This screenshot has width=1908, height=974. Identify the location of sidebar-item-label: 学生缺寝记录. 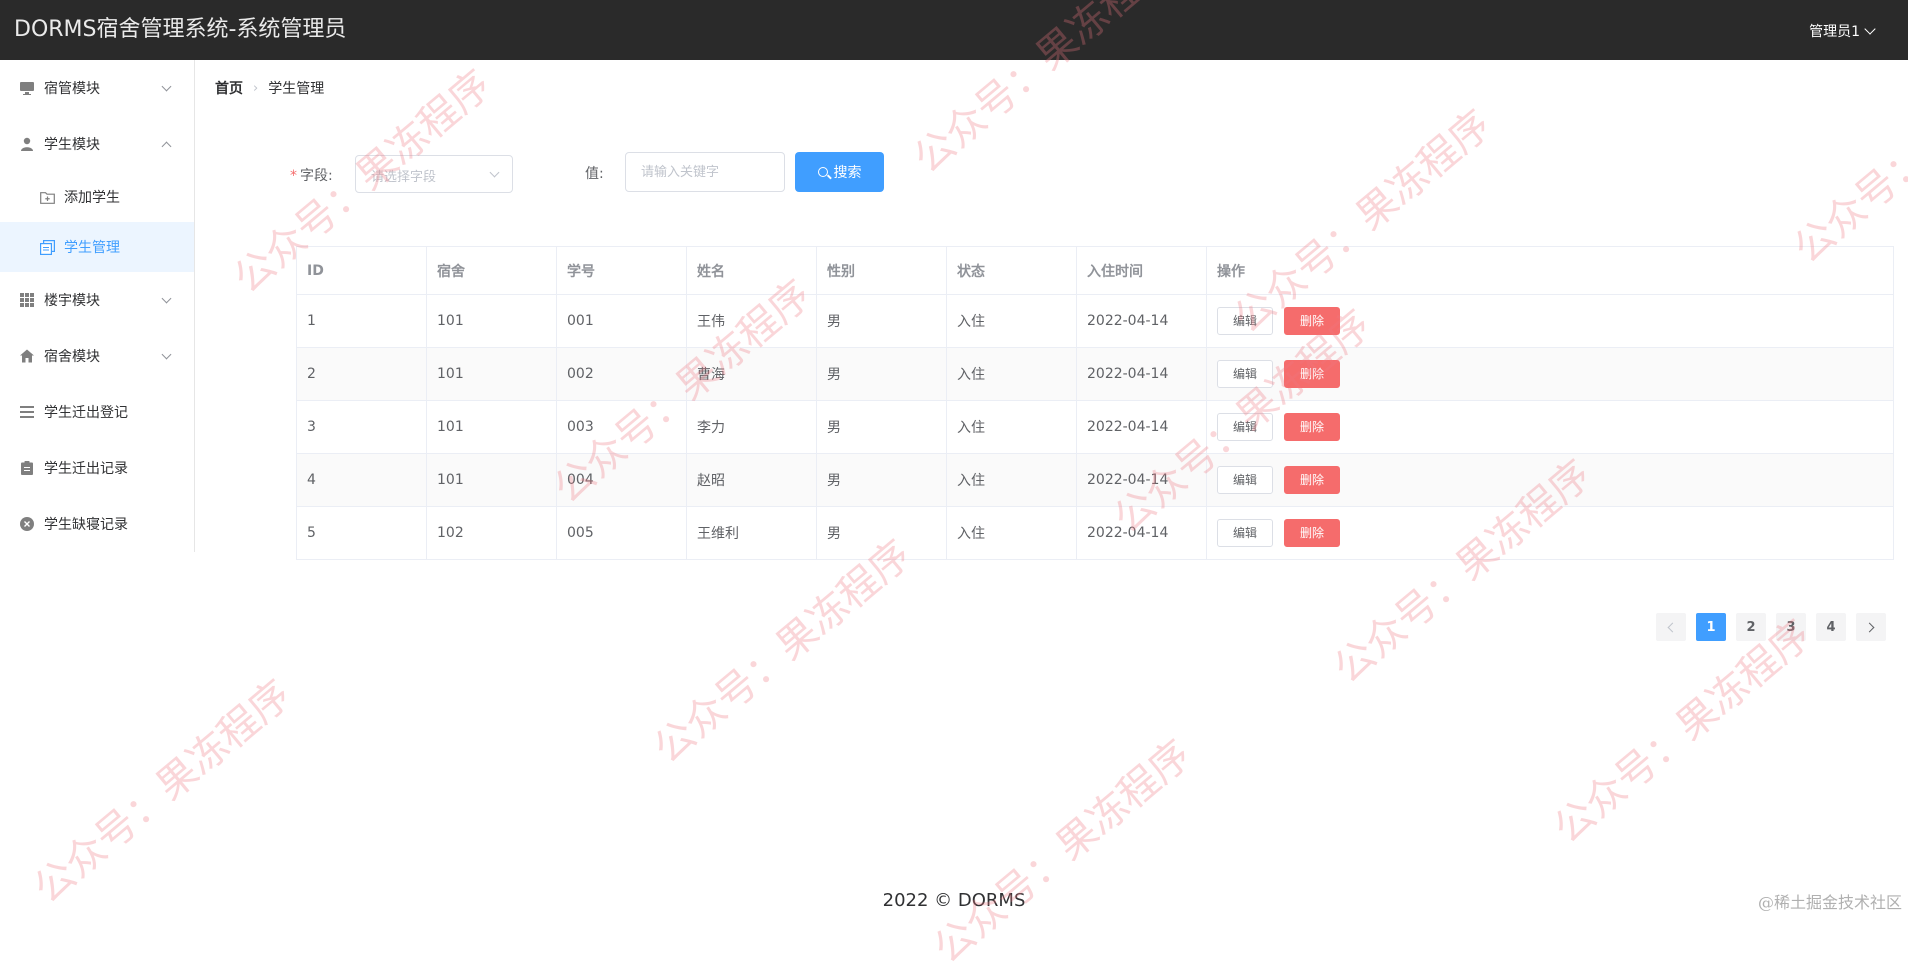
(86, 525).